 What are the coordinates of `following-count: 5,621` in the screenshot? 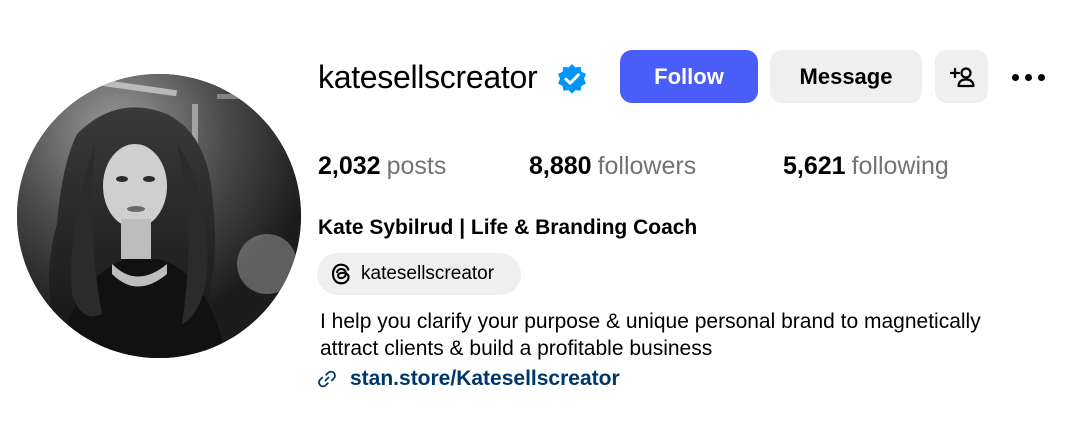 It's located at (814, 166).